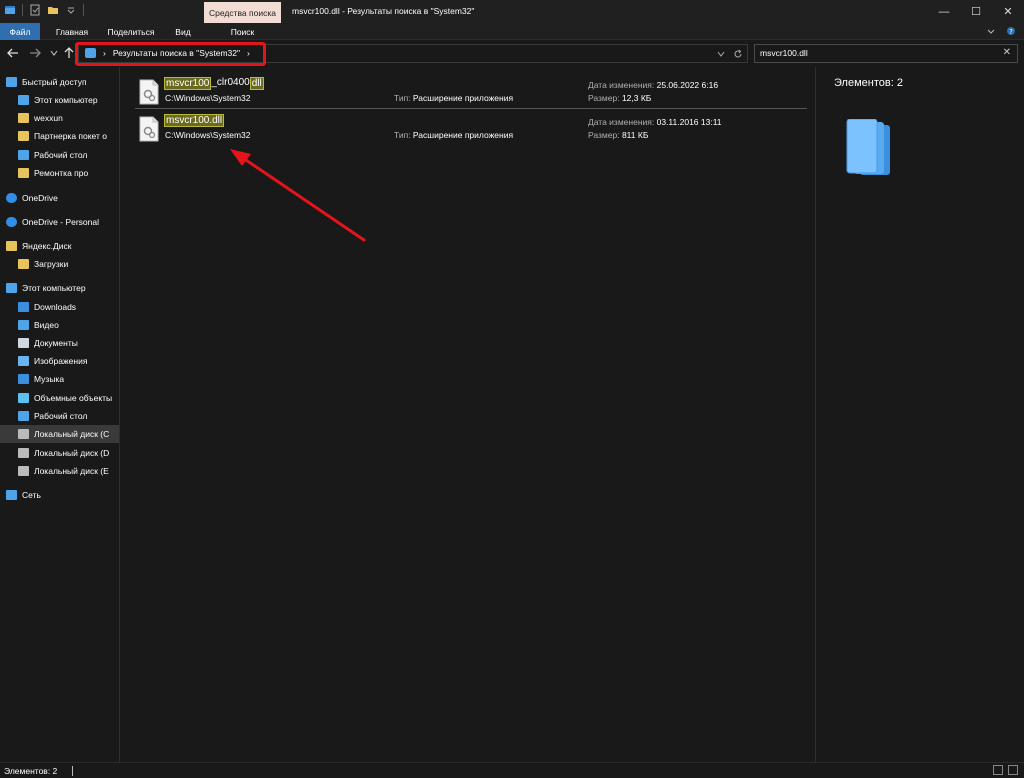 This screenshot has width=1024, height=778. I want to click on result-path: C:\Windows\System32, so click(208, 98).